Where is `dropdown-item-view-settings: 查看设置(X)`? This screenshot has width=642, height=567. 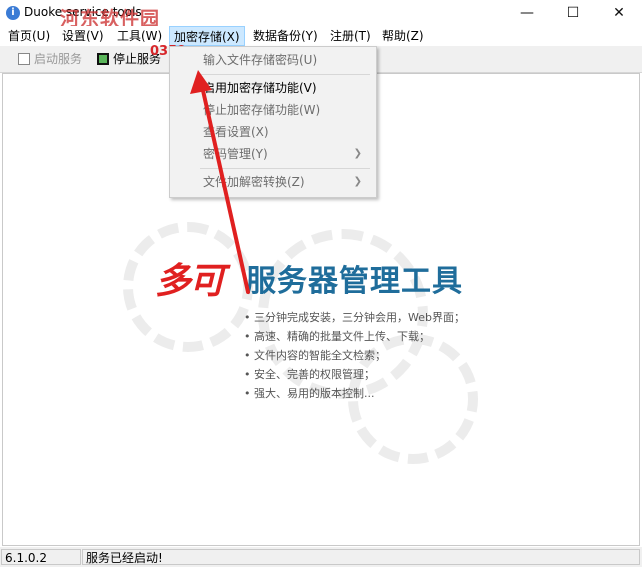 dropdown-item-view-settings: 查看设置(X) is located at coordinates (272, 132).